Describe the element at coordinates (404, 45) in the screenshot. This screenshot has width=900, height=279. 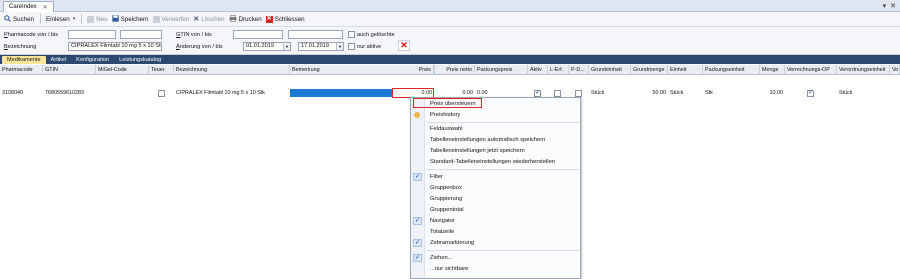
I see `clear-filter-icon: ✕` at that location.